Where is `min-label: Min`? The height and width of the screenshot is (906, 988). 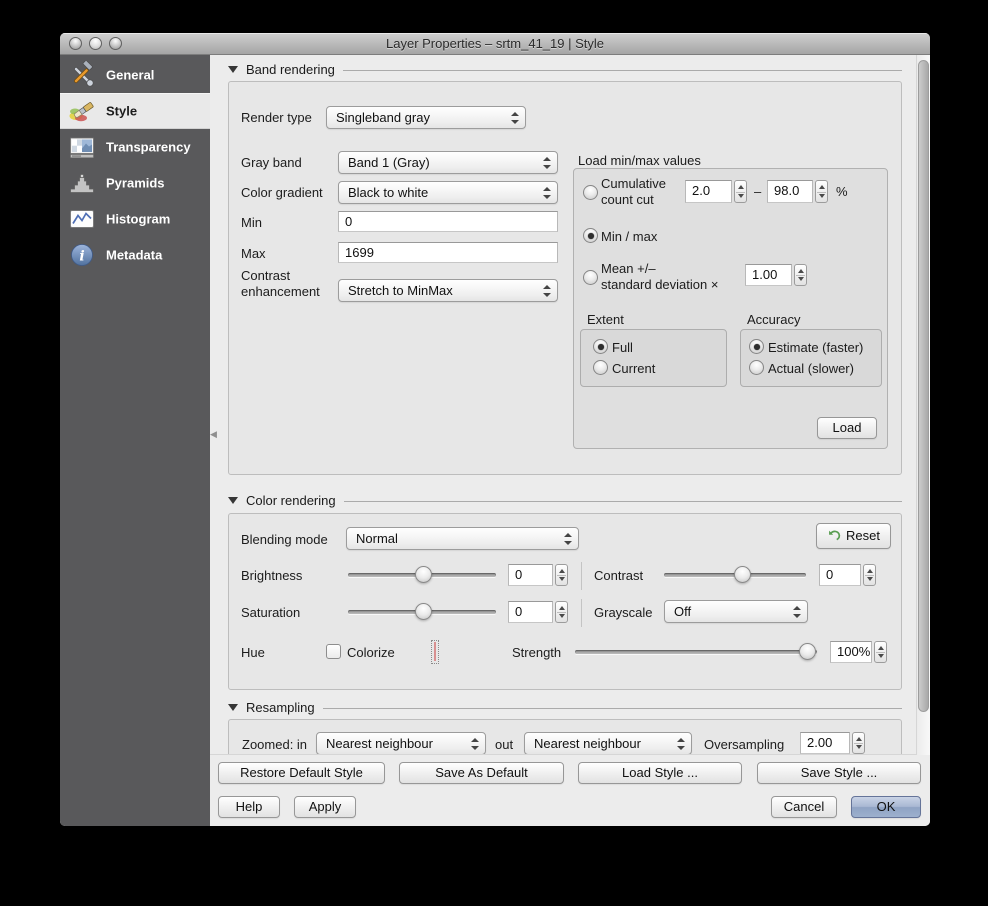 min-label: Min is located at coordinates (251, 222).